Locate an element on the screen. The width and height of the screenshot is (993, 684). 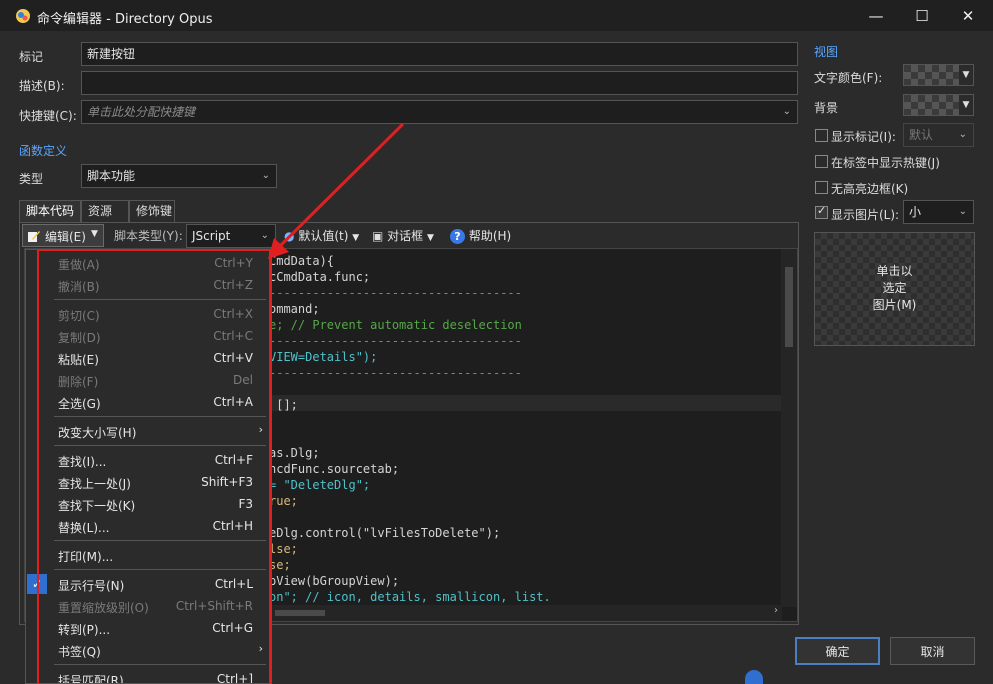
show-image-checkbox: ✓ is located at coordinates (821, 211).